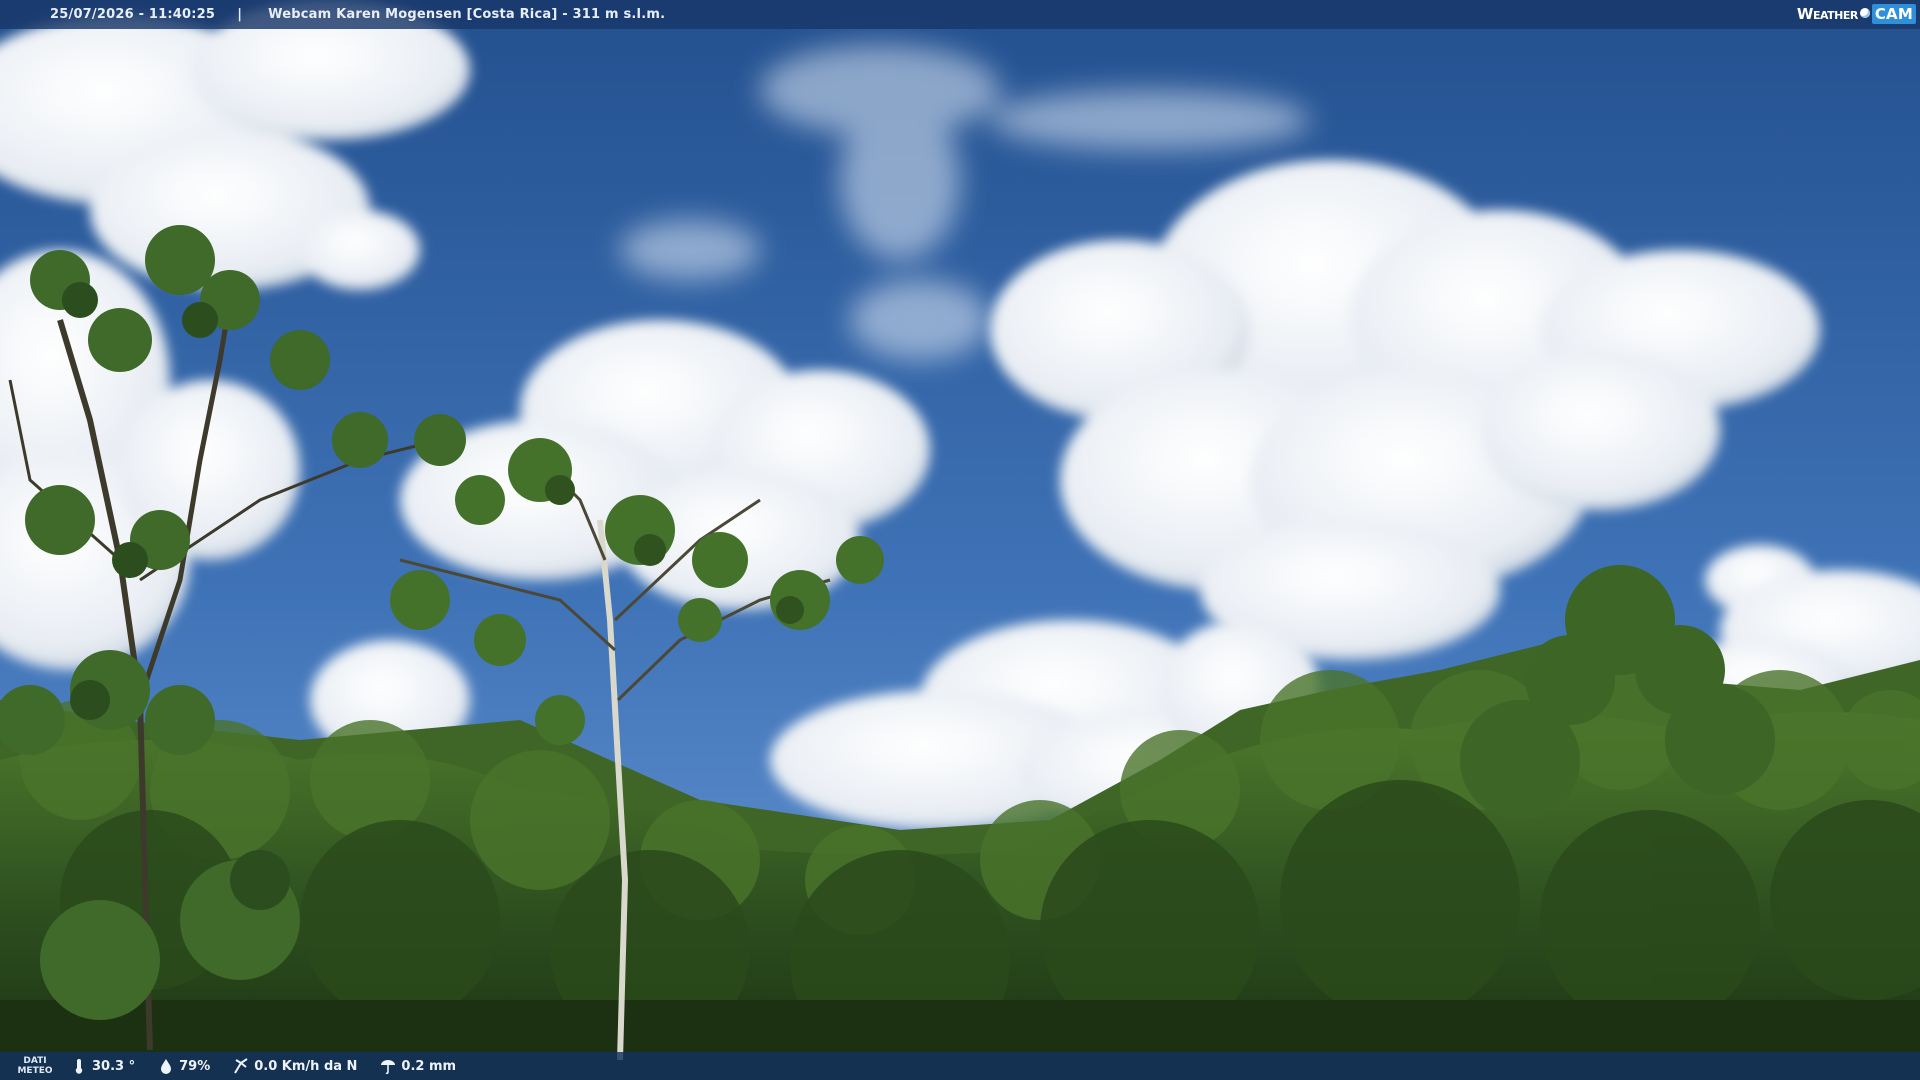  I want to click on humidity-value: 79%, so click(195, 1066).